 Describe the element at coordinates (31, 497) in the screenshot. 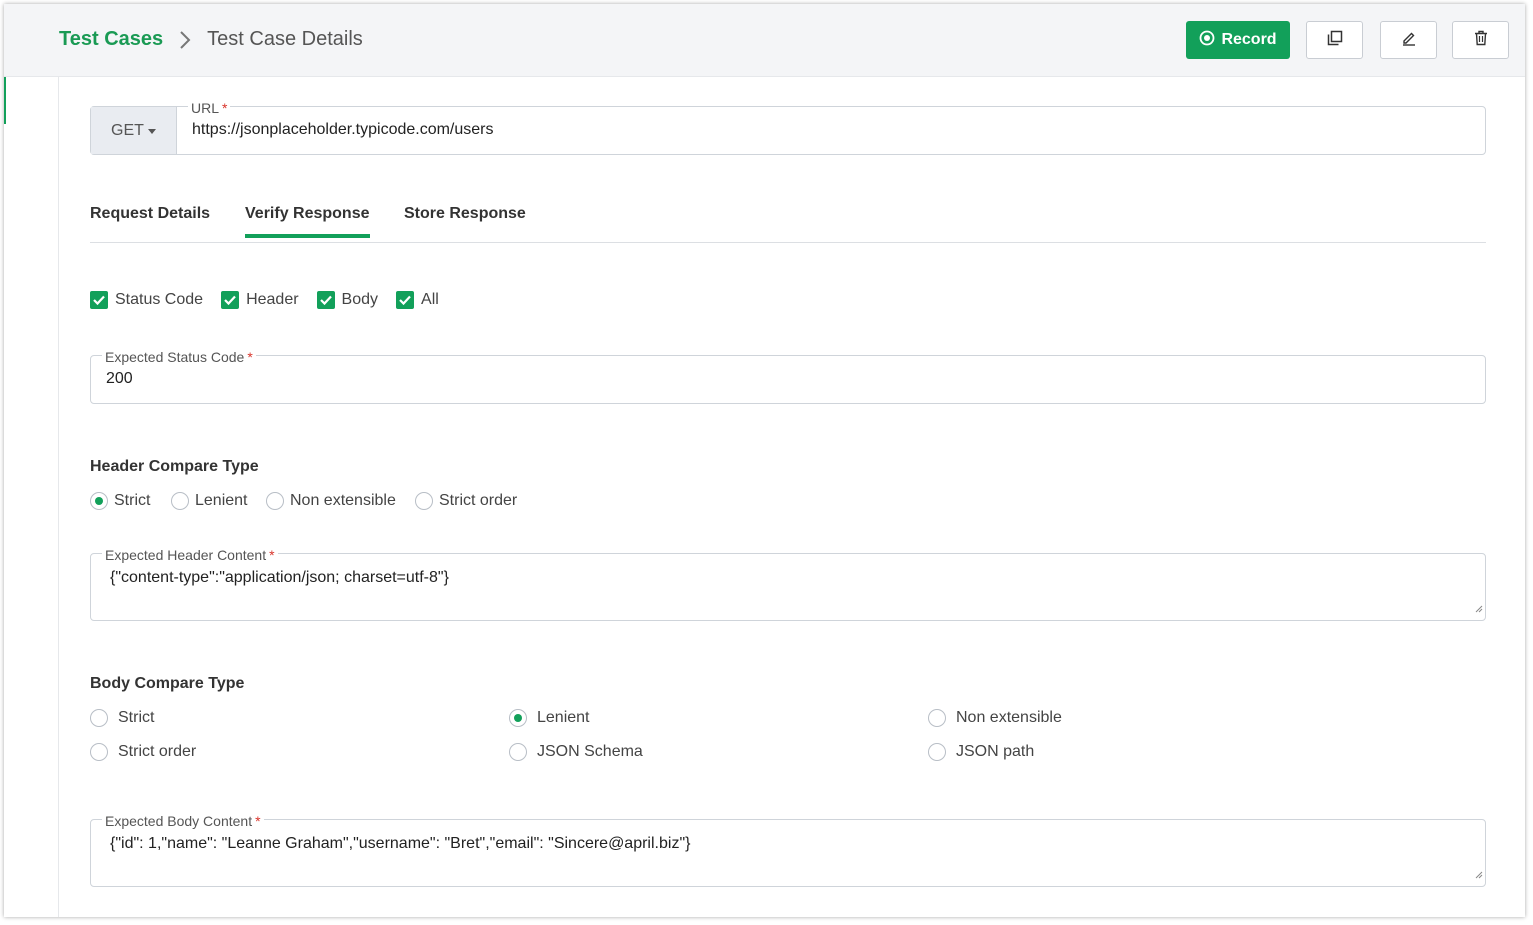

I see `left-sidebar` at that location.